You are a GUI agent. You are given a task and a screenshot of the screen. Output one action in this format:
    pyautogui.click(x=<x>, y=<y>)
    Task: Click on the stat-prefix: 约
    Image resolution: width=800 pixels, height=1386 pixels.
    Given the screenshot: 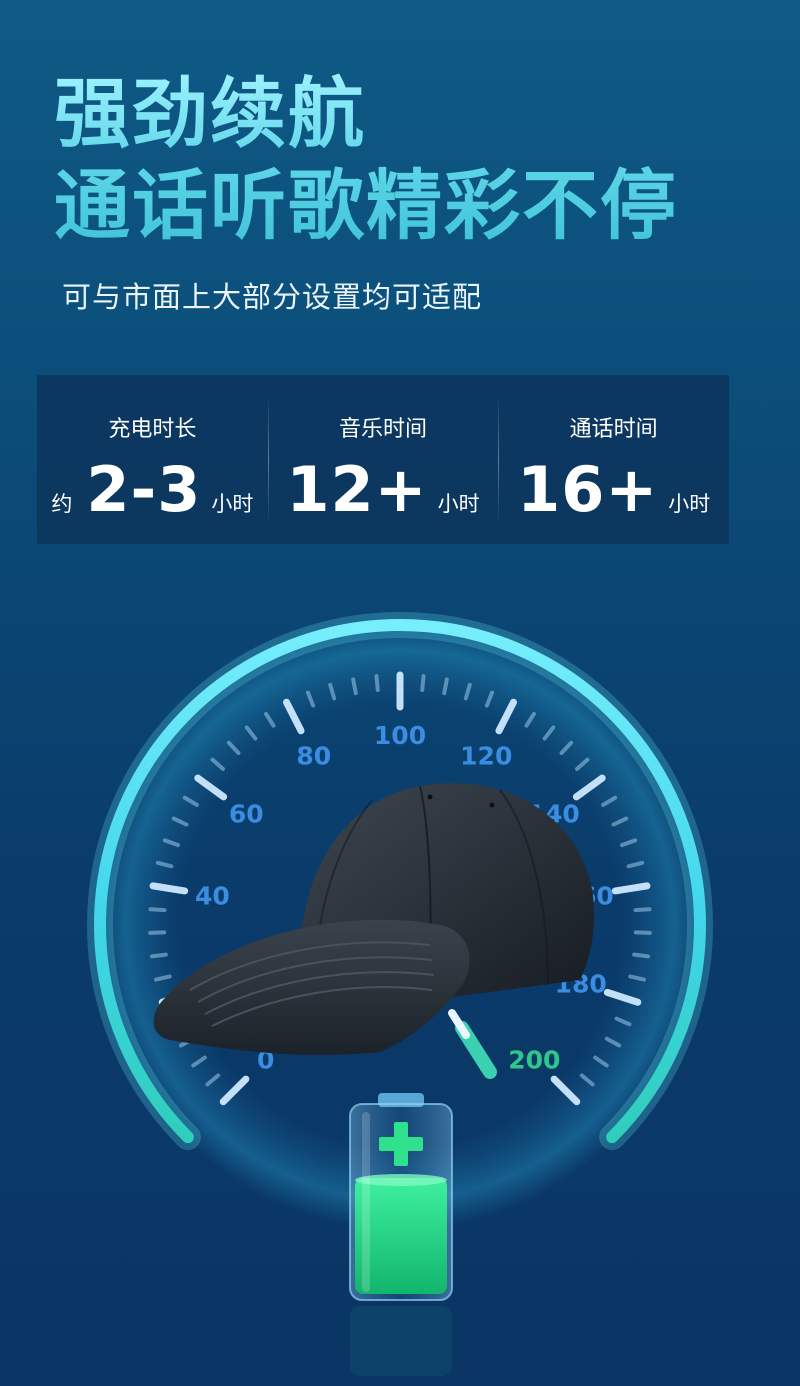 What is the action you would take?
    pyautogui.click(x=62, y=504)
    